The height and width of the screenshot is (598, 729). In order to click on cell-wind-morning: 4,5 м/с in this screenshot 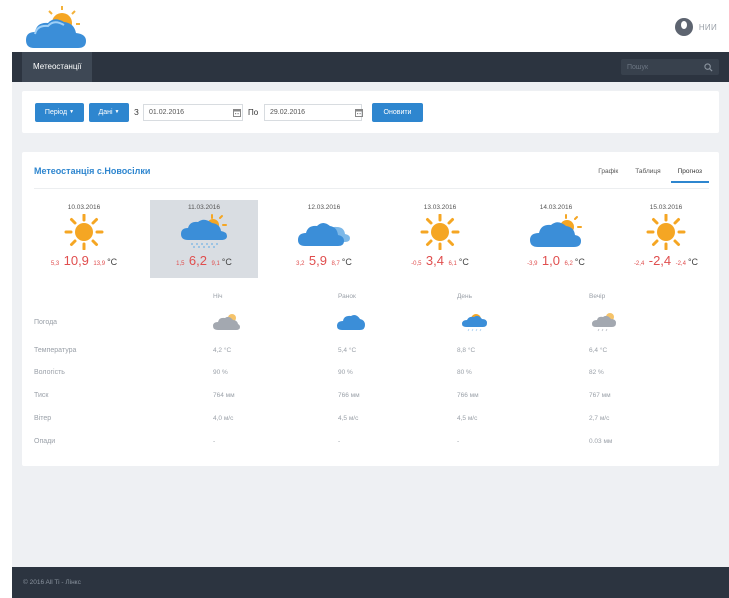, I will do `click(348, 418)`.